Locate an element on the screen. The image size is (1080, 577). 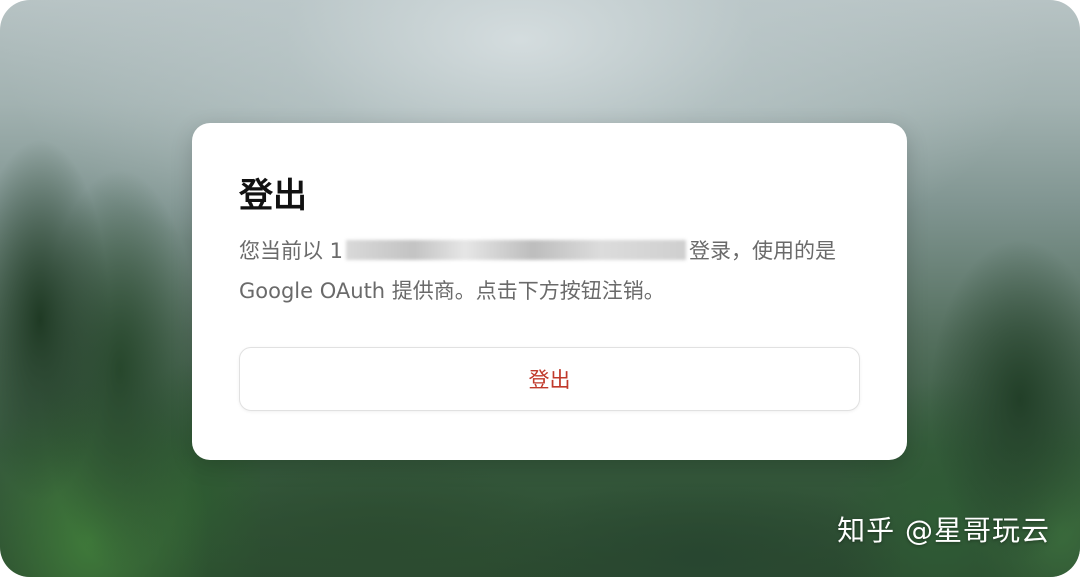
redacted-email is located at coordinates (516, 250).